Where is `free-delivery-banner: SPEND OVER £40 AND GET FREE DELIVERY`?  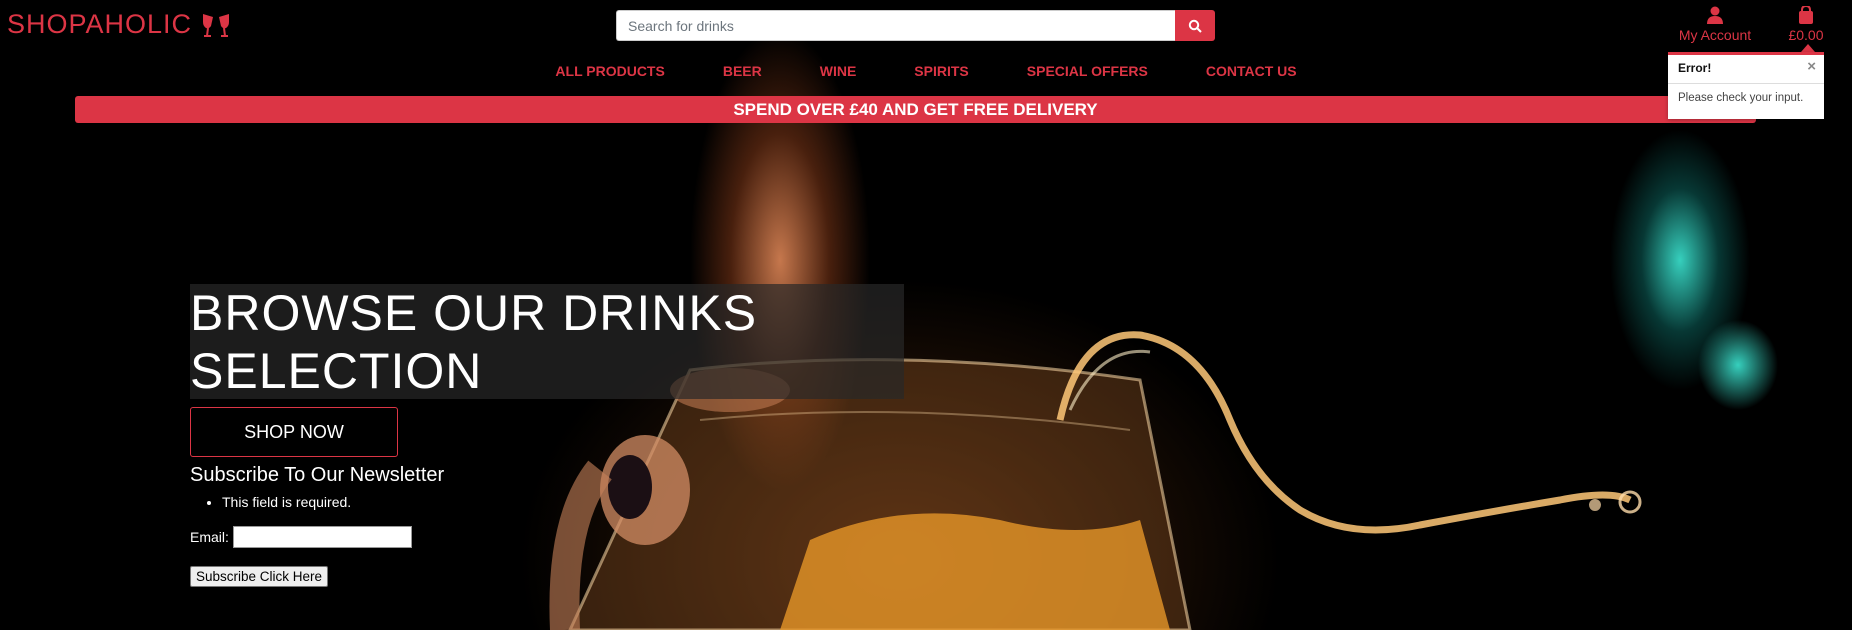 free-delivery-banner: SPEND OVER £40 AND GET FREE DELIVERY is located at coordinates (915, 109).